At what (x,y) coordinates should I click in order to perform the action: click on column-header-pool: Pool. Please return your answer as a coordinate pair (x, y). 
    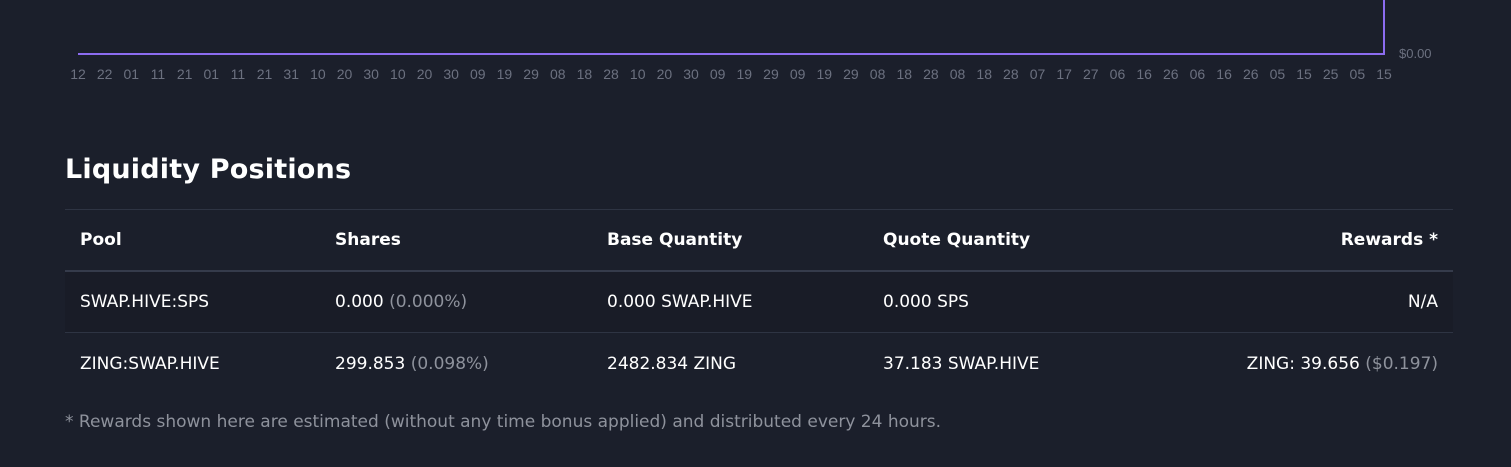
    Looking at the image, I should click on (200, 240).